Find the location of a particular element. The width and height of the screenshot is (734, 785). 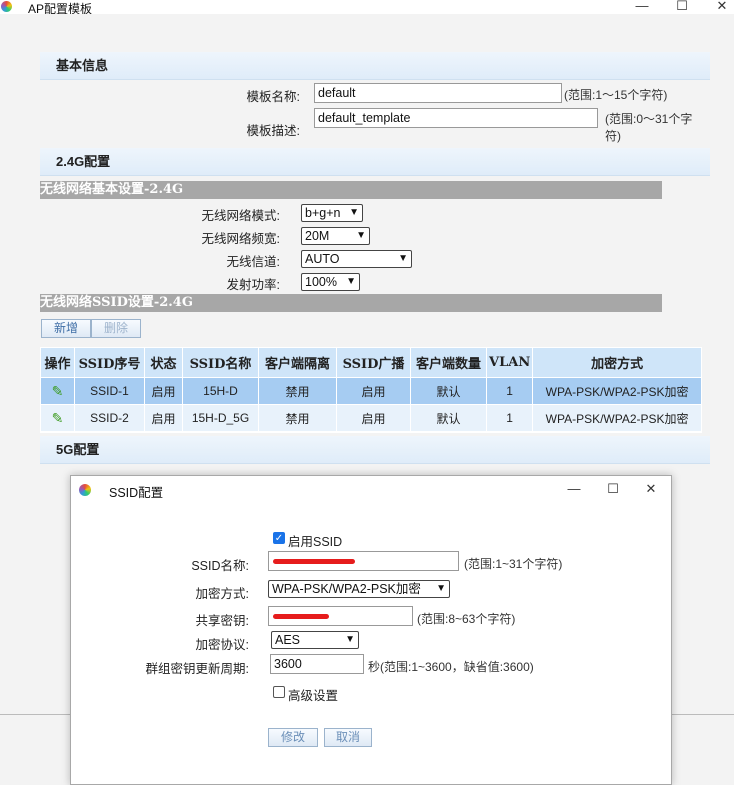

section-5g-header: 5G配置 is located at coordinates (375, 450).